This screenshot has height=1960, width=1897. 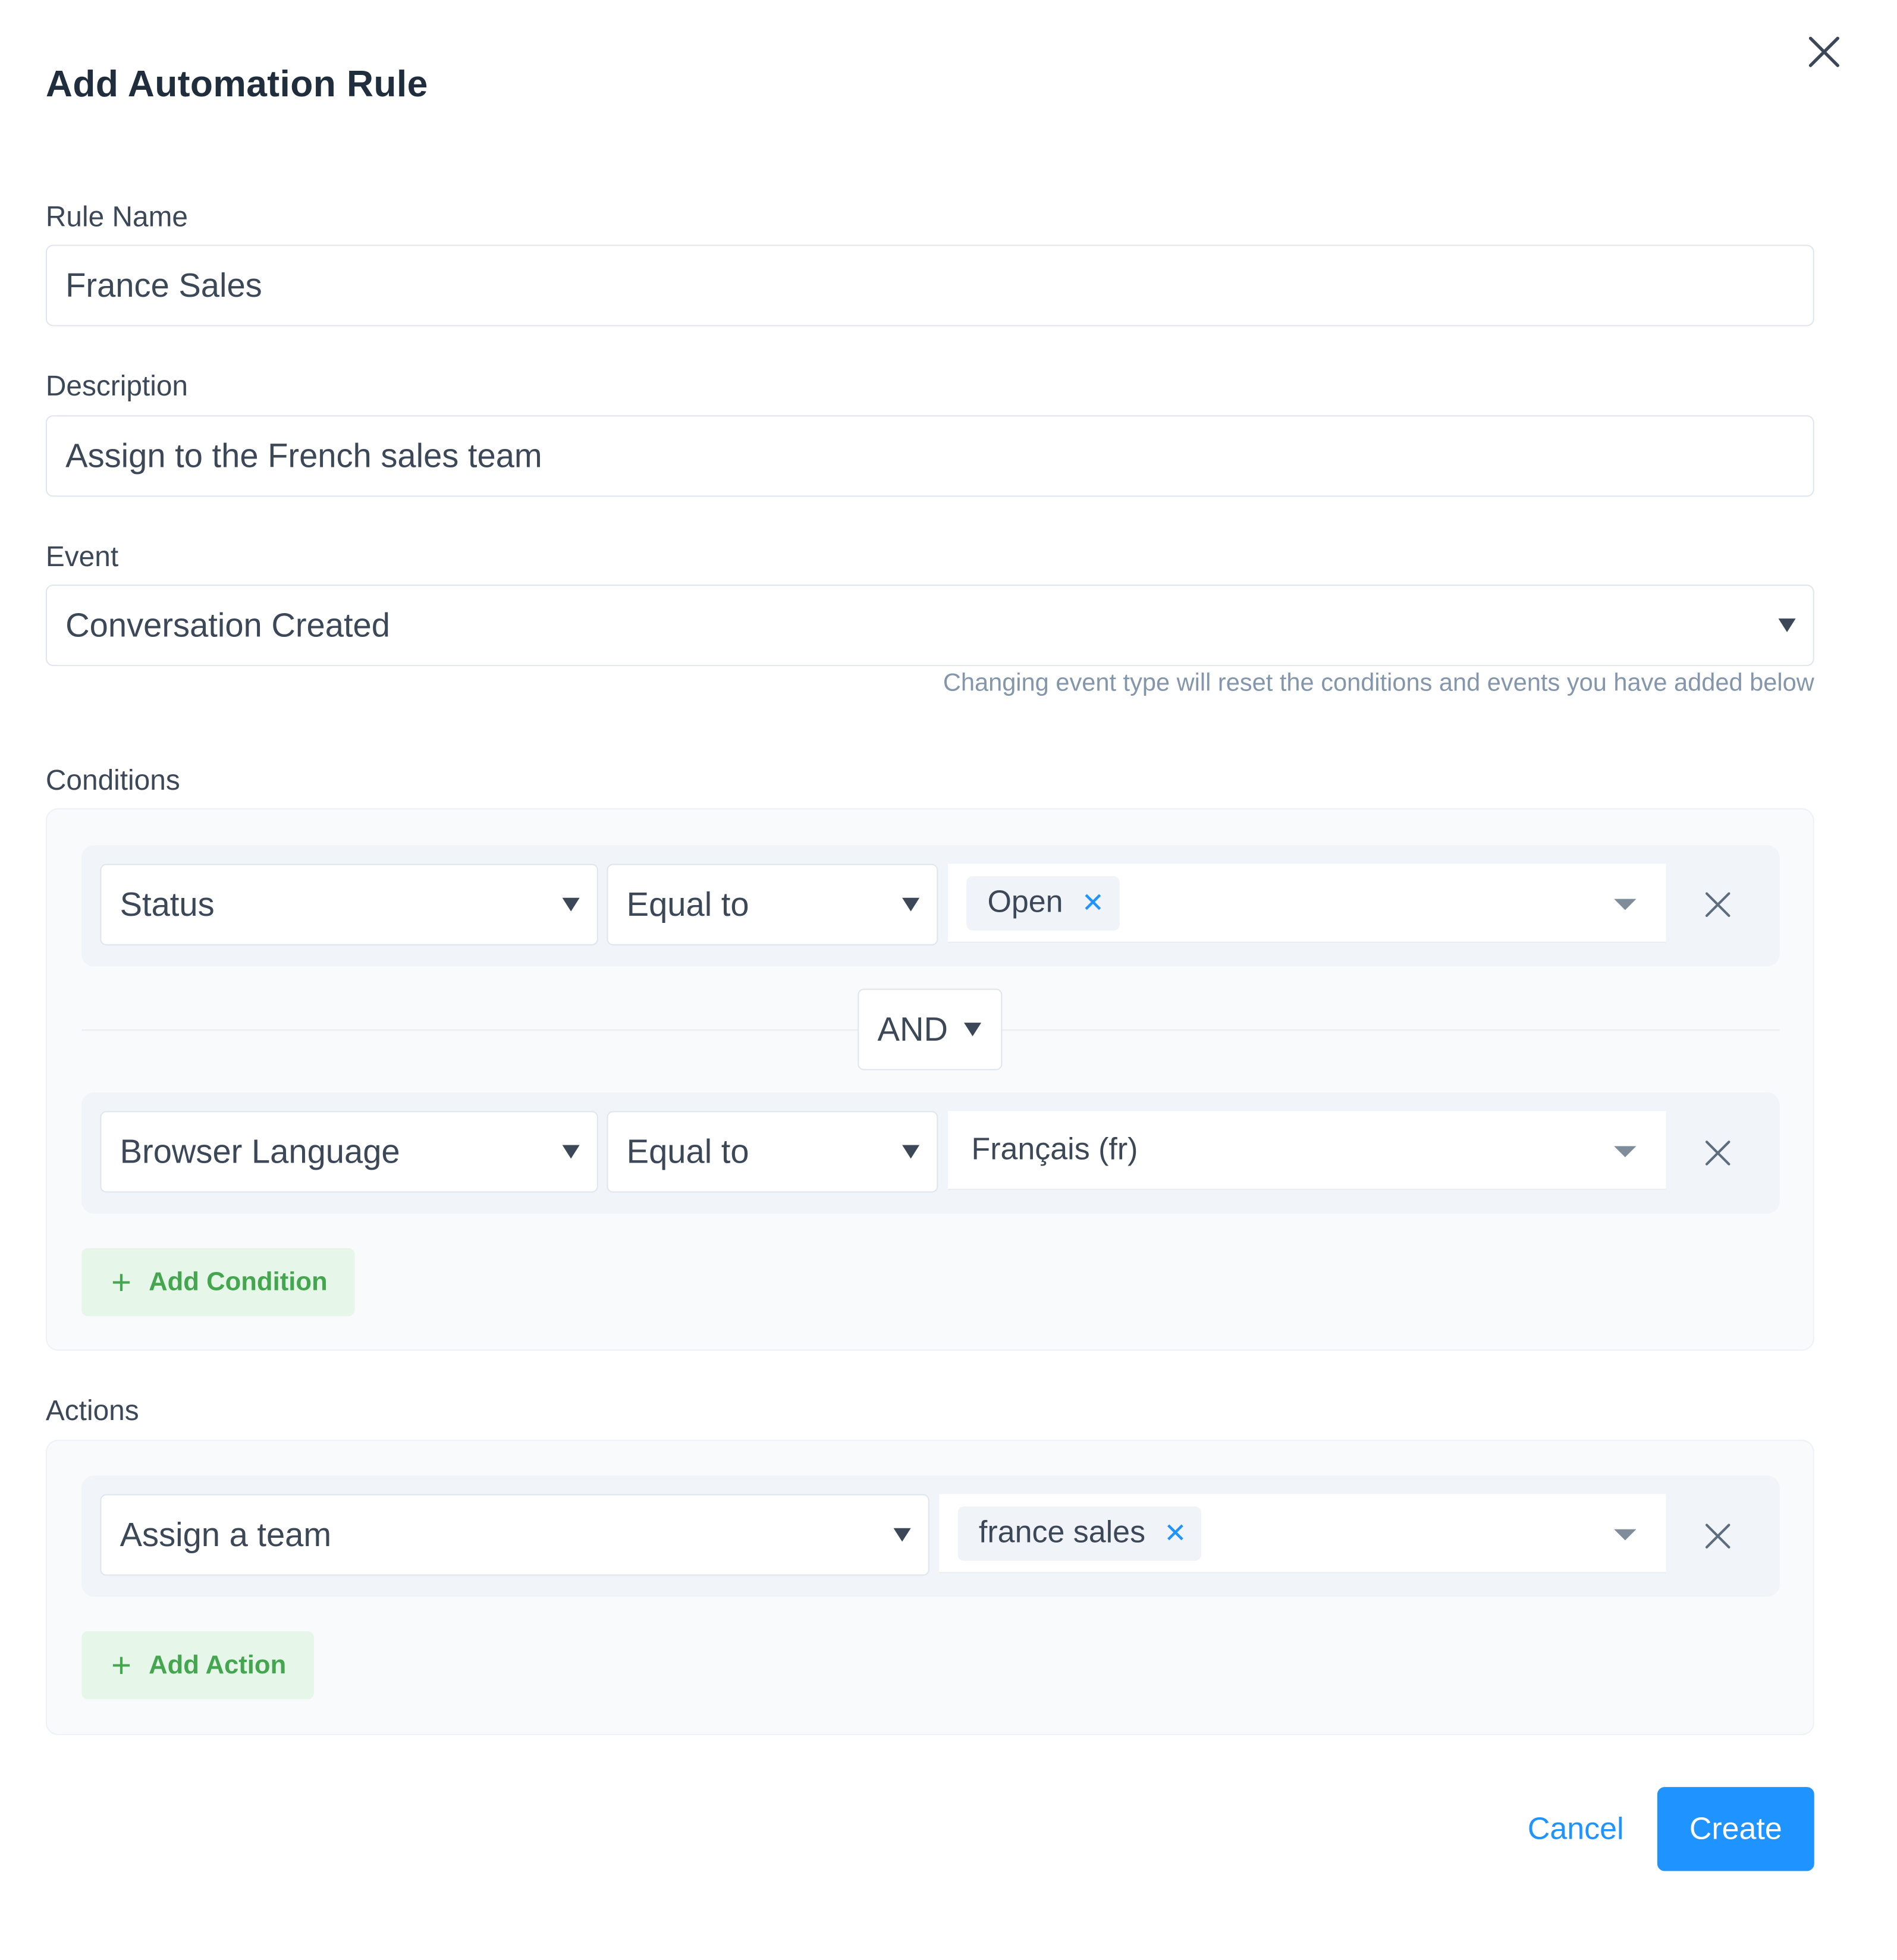 I want to click on tag-label: france sales, so click(x=1062, y=1532).